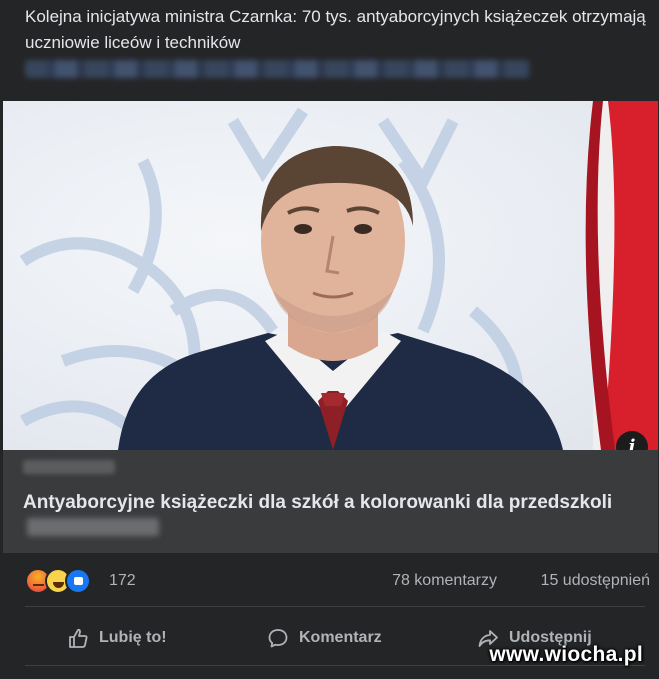  Describe the element at coordinates (337, 581) in the screenshot. I see `post-stats: 172 78 komentarzy 15 udostępnień` at that location.